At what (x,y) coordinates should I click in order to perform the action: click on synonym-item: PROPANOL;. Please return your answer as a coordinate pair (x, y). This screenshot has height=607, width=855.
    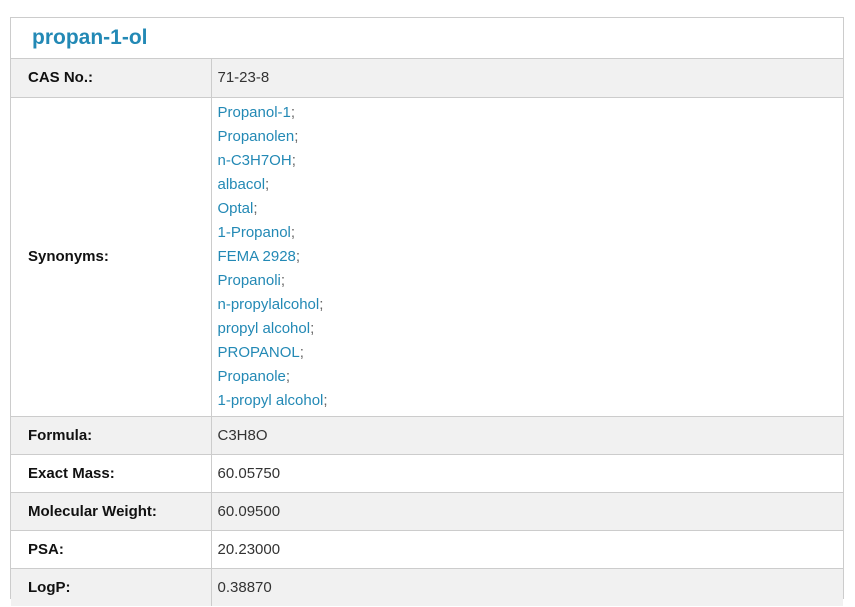
    Looking at the image, I should click on (530, 353).